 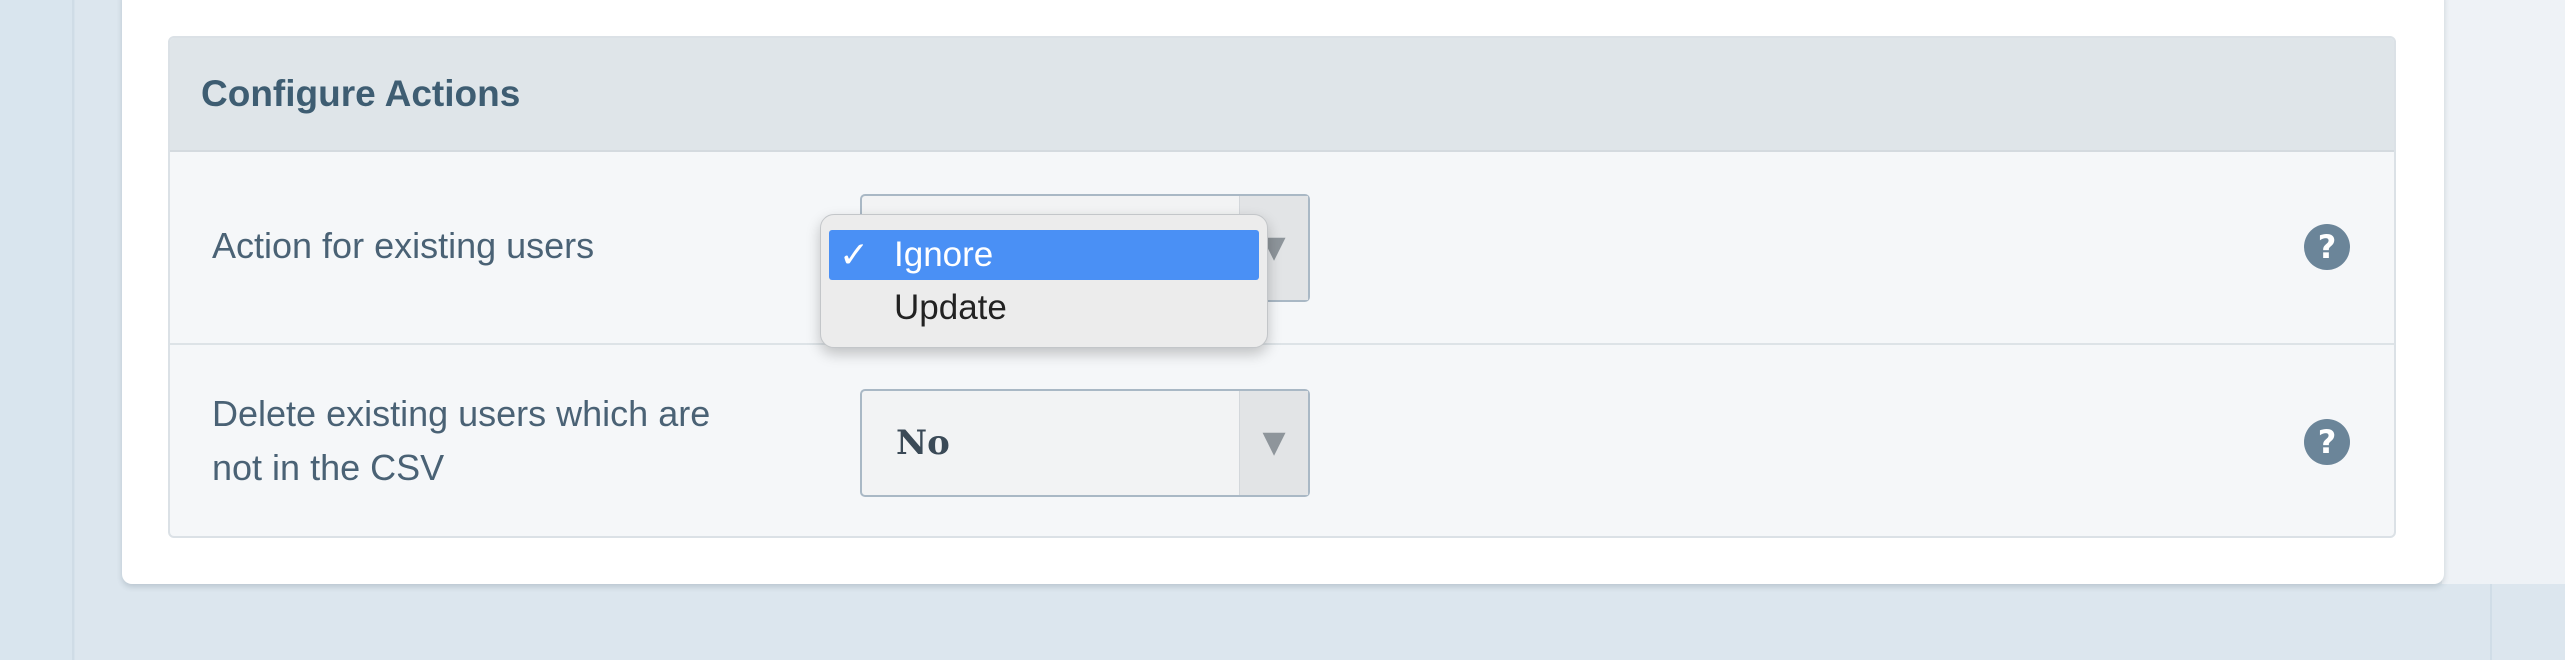 What do you see at coordinates (854, 254) in the screenshot?
I see `checkmark-icon: ✓` at bounding box center [854, 254].